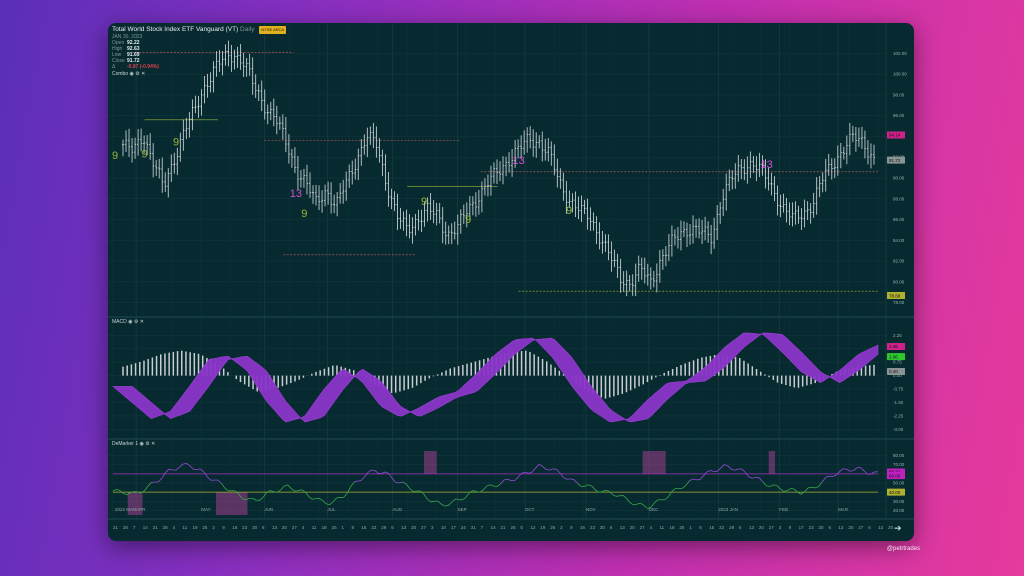  Describe the element at coordinates (899, 261) in the screenshot. I see `price-tick: 82.00` at that location.